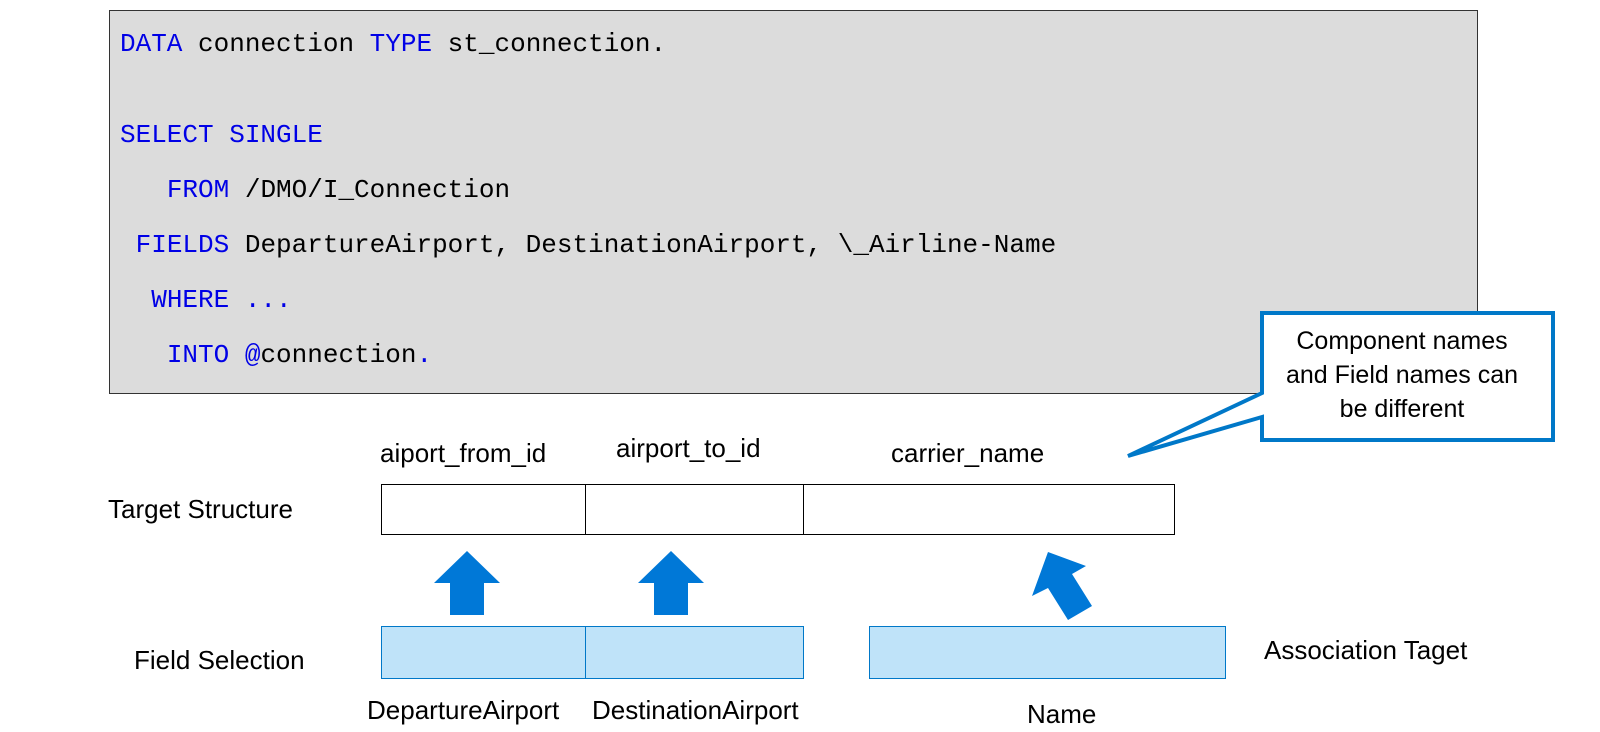 The width and height of the screenshot is (1600, 732). Describe the element at coordinates (1062, 714) in the screenshot. I see `selected-field-label: Name` at that location.